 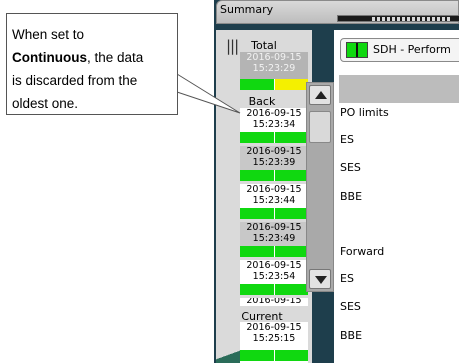 I want to click on page-title: Summary, so click(x=247, y=9).